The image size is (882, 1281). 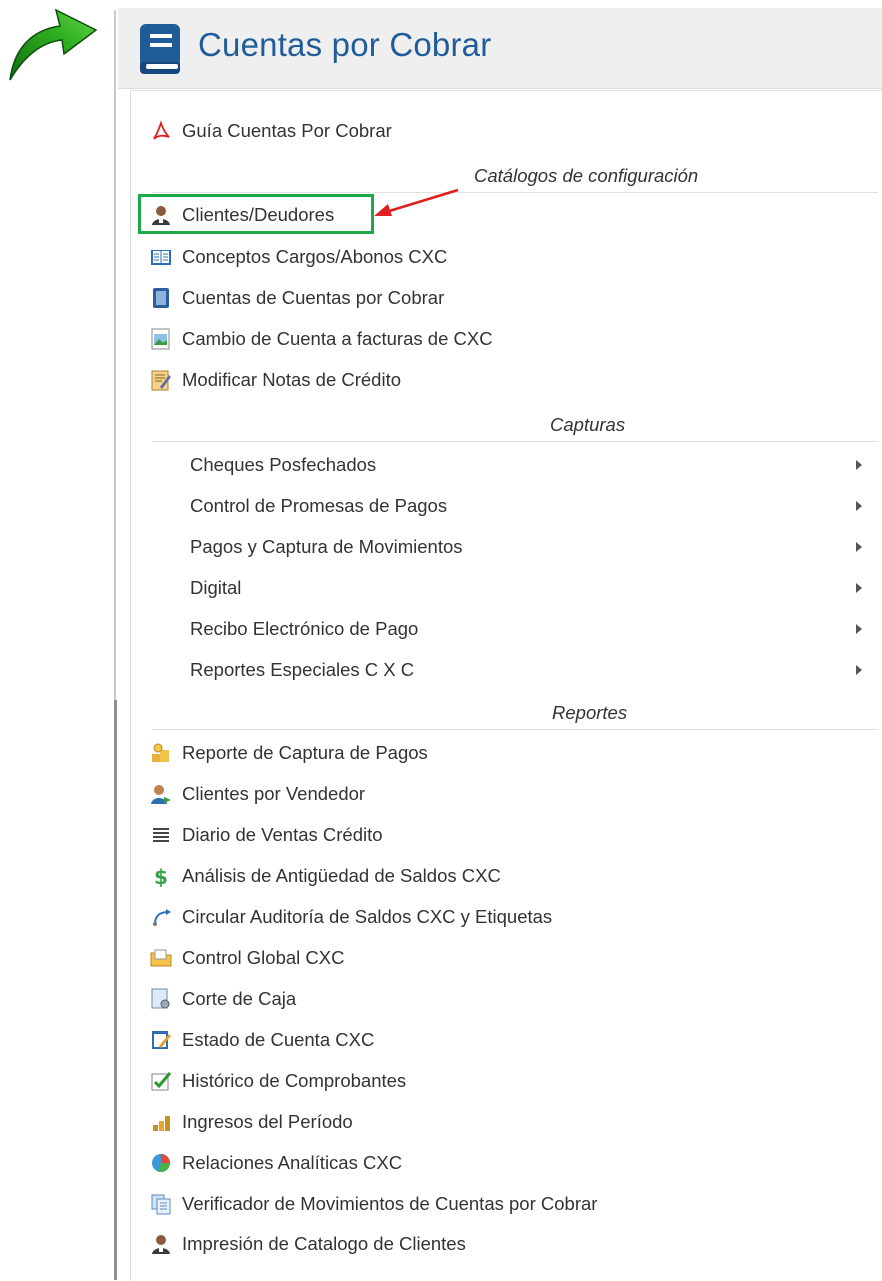 What do you see at coordinates (161, 298) in the screenshot?
I see `ledger-icon` at bounding box center [161, 298].